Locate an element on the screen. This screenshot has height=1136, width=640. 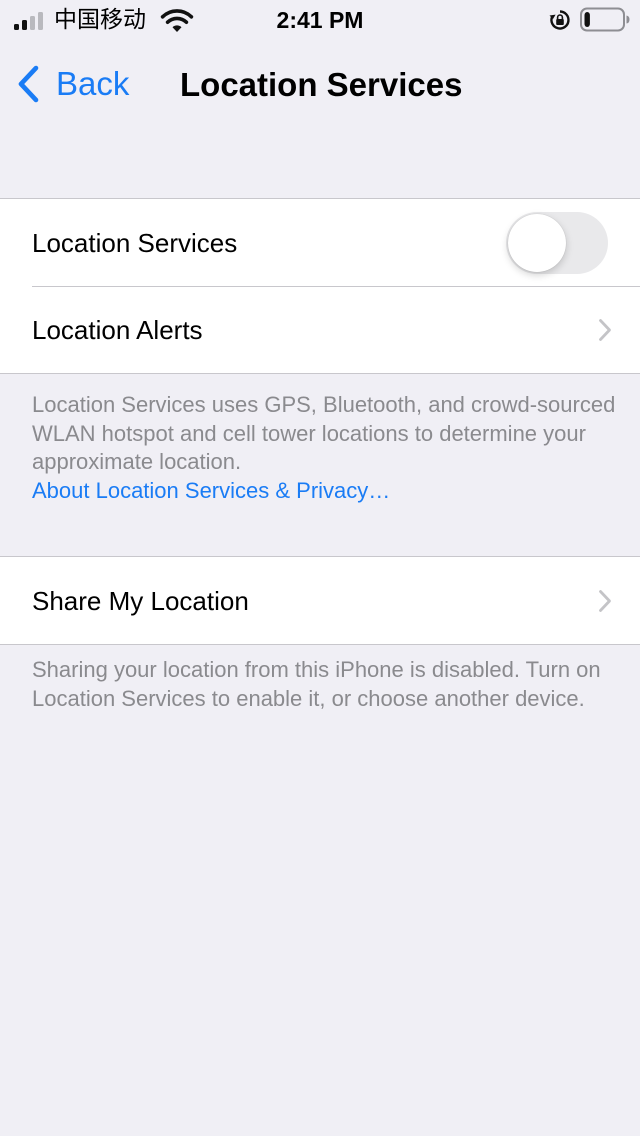
location-alerts-row: Location Alerts is located at coordinates (320, 329).